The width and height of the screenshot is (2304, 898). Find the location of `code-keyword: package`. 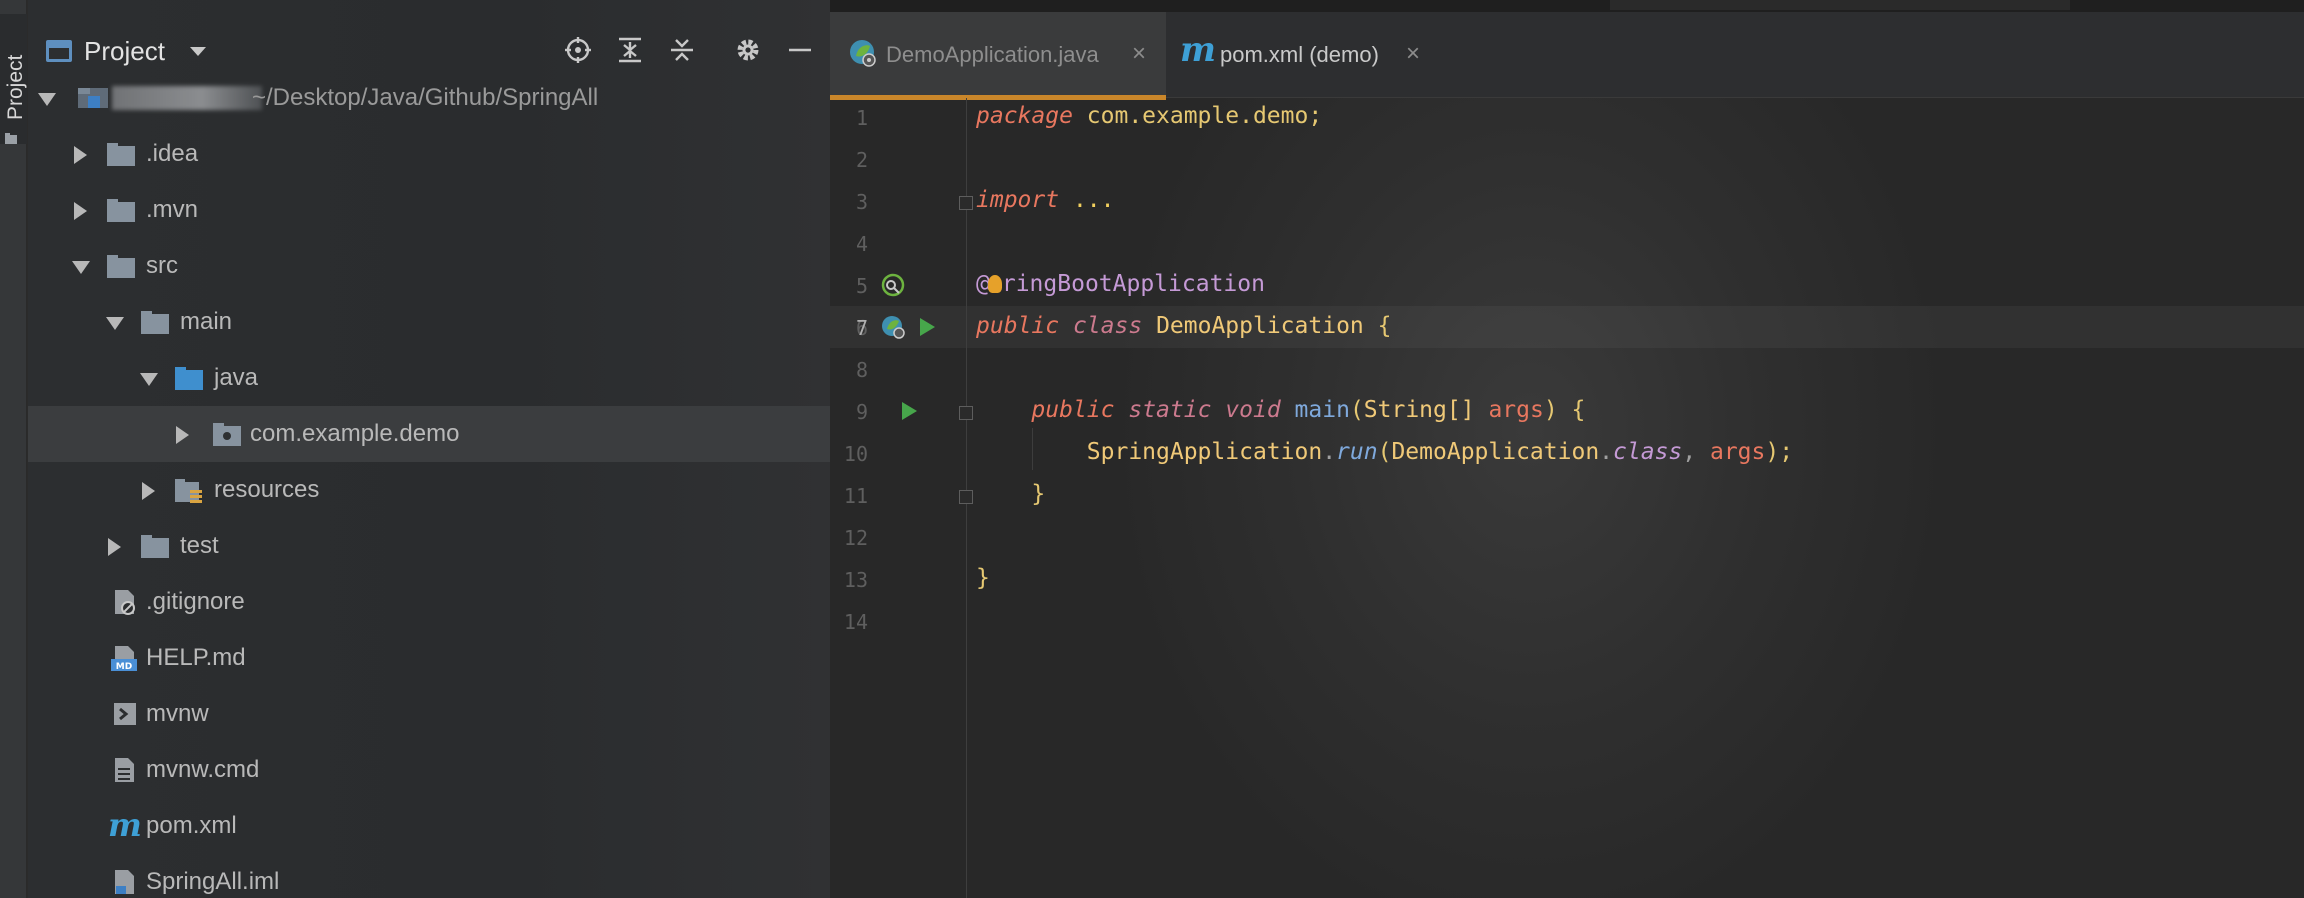

code-keyword: package is located at coordinates (1024, 116).